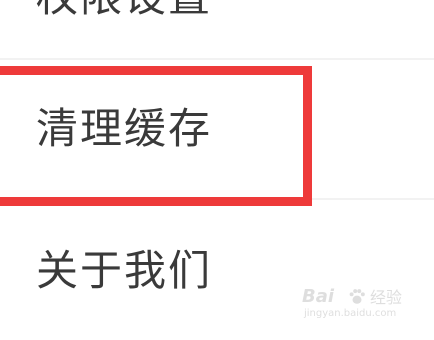  What do you see at coordinates (318, 296) in the screenshot?
I see `watermark-brand: Bai` at bounding box center [318, 296].